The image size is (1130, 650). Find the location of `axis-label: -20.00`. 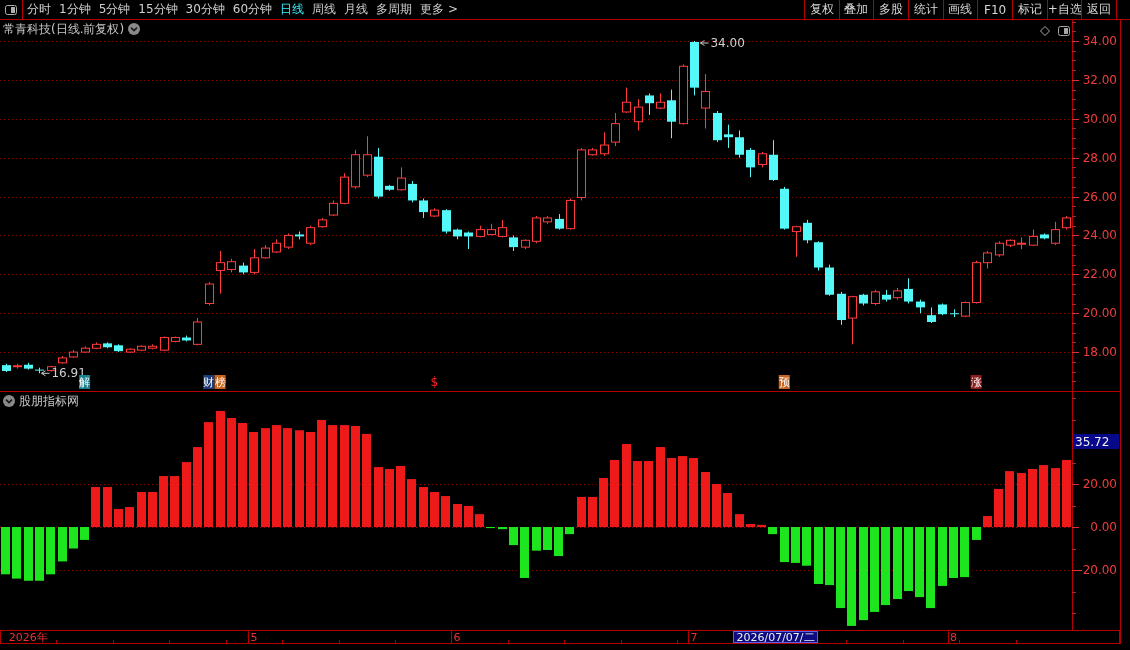

axis-label: -20.00 is located at coordinates (1097, 570).